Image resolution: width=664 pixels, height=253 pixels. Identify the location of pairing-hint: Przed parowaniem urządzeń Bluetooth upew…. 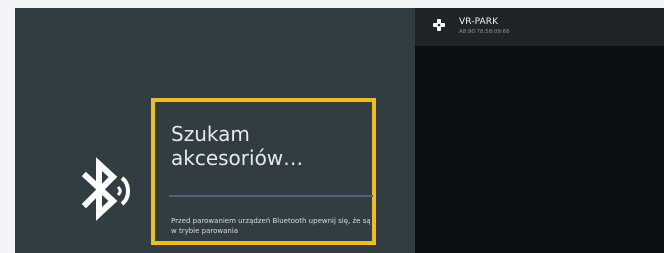
(271, 226).